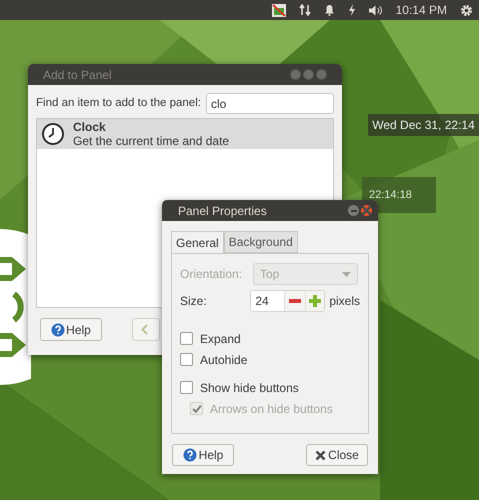 The height and width of the screenshot is (500, 479). I want to click on volume-icon, so click(375, 10).